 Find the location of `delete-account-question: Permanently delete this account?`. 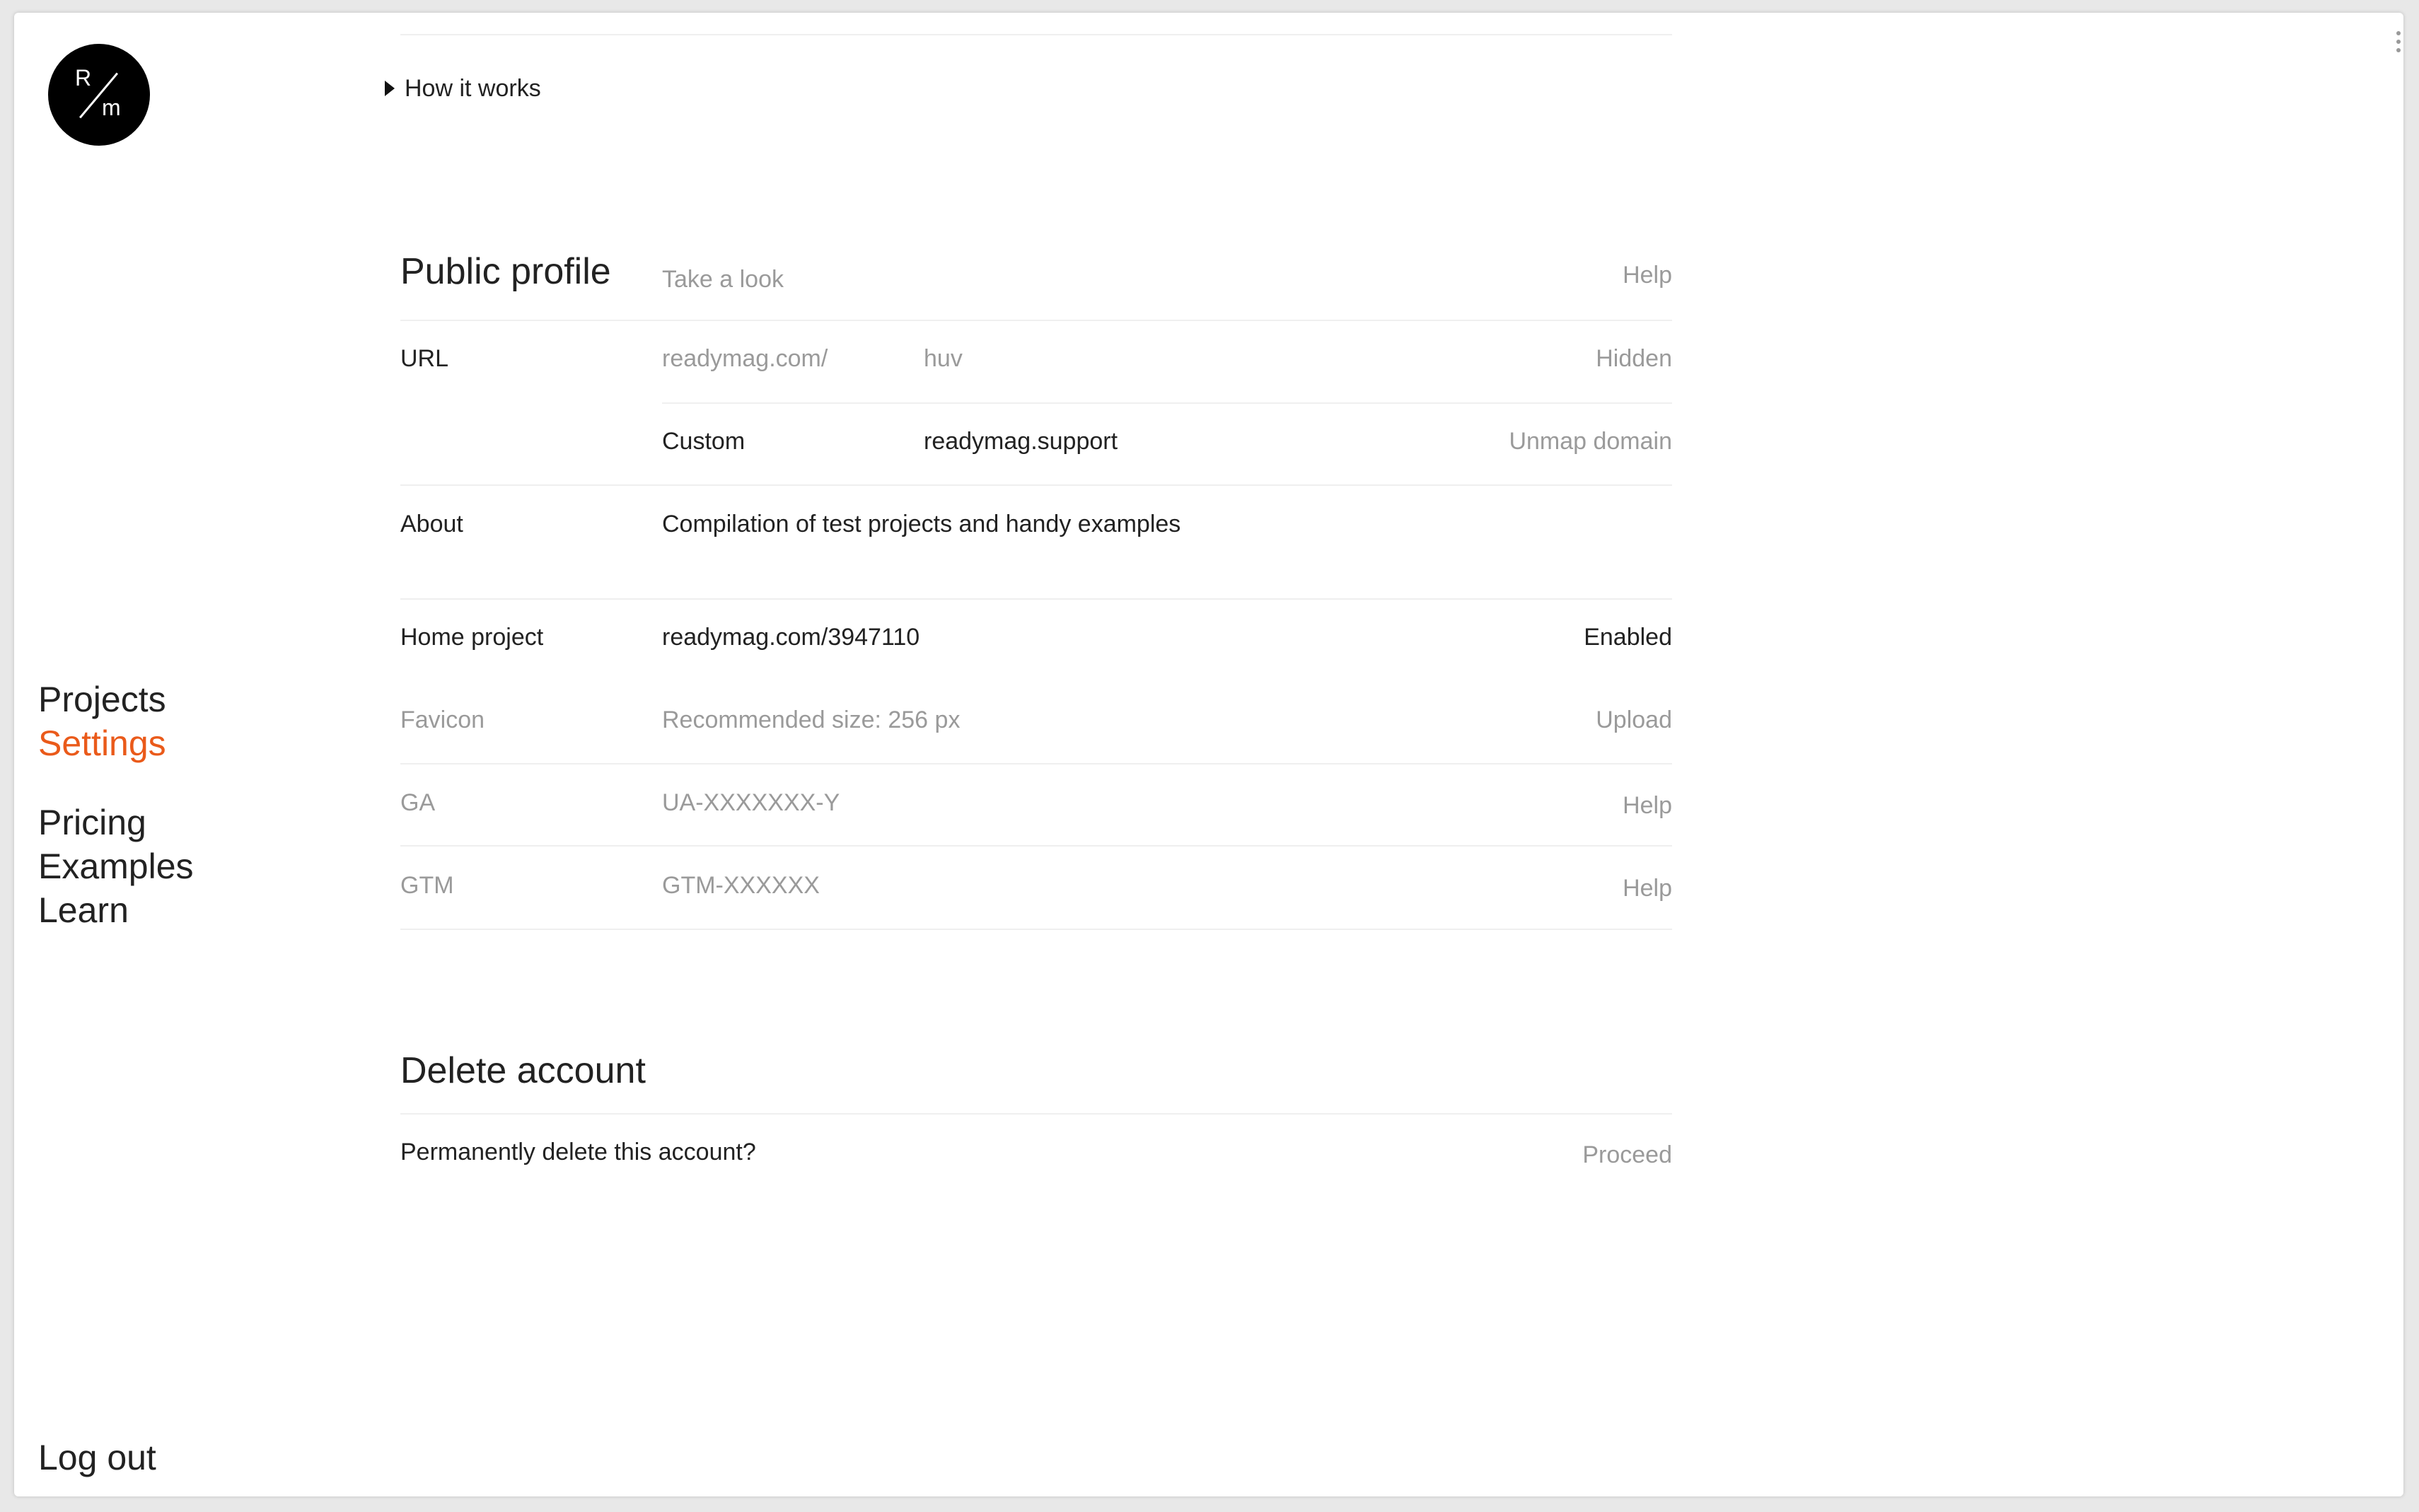

delete-account-question: Permanently delete this account? is located at coordinates (578, 1152).